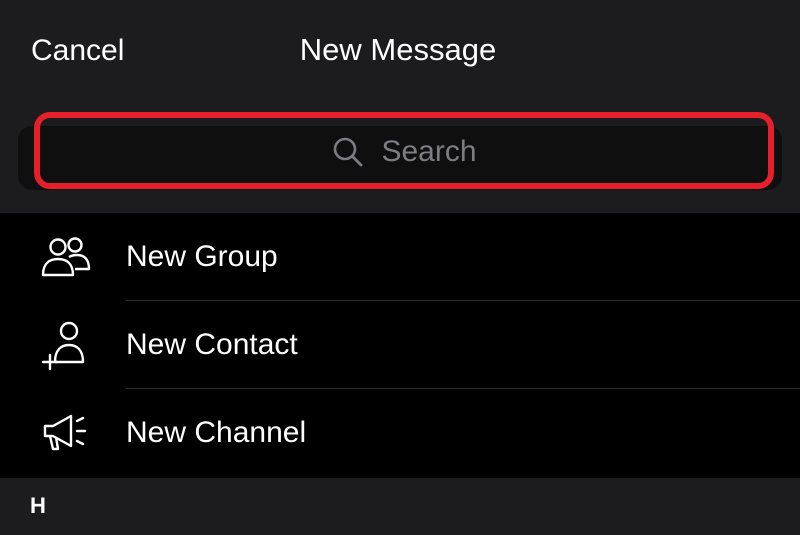 The image size is (800, 535). What do you see at coordinates (216, 432) in the screenshot?
I see `menu-item-label: New Channel` at bounding box center [216, 432].